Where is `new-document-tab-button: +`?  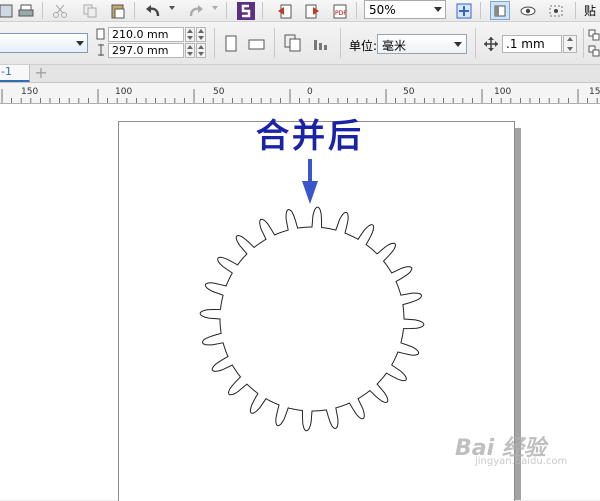
new-document-tab-button: + is located at coordinates (41, 73).